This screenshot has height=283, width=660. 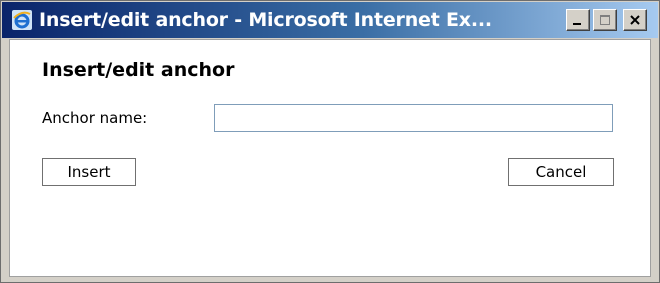 I want to click on anchor-name-label: Anchor name:, so click(x=95, y=118).